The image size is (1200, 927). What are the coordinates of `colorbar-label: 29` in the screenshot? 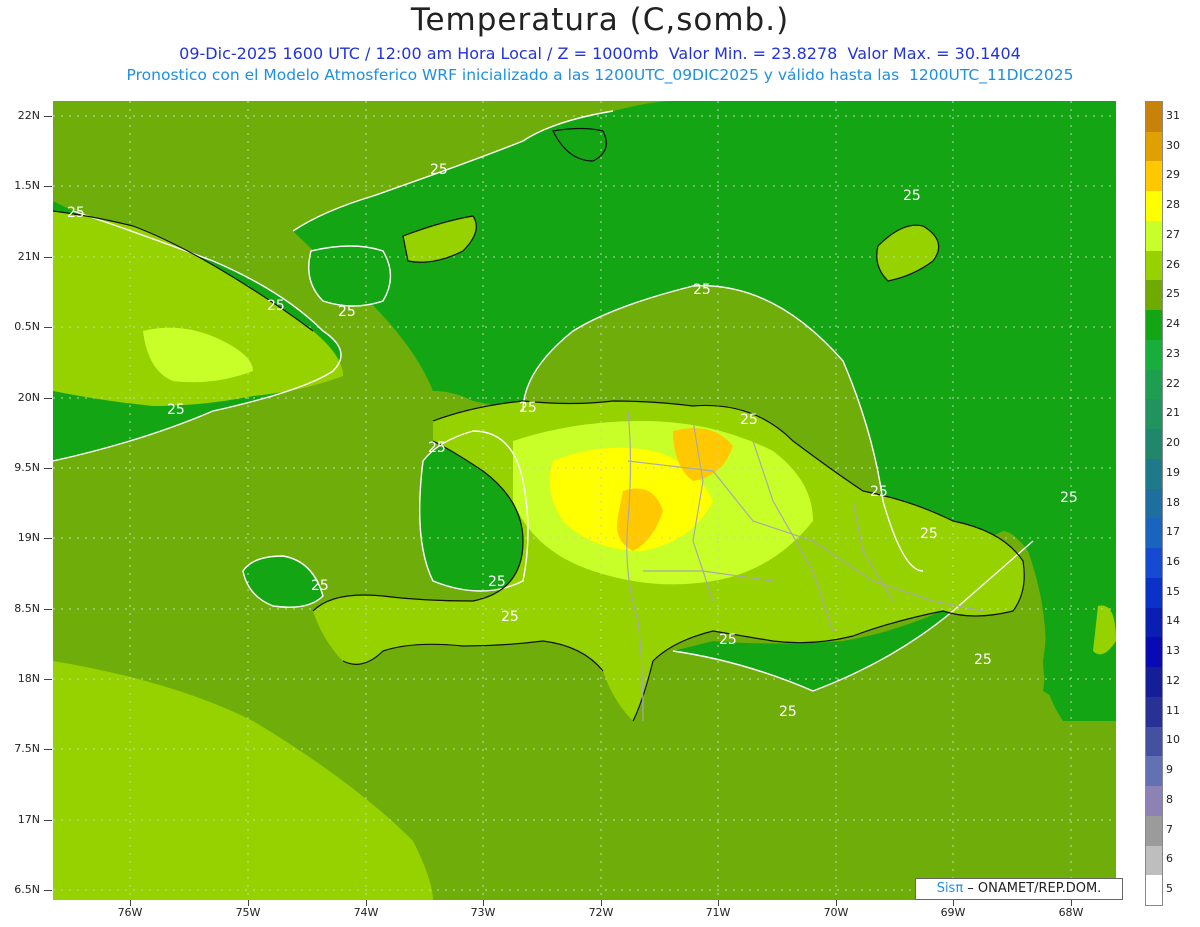 It's located at (1173, 175).